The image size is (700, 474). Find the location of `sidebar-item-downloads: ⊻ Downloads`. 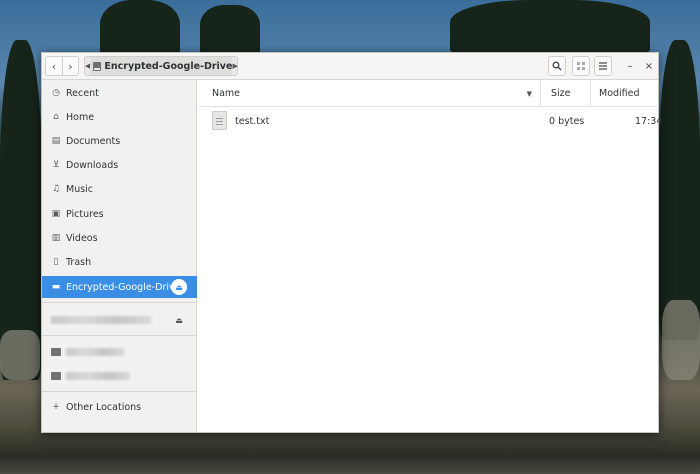

sidebar-item-downloads: ⊻ Downloads is located at coordinates (119, 165).